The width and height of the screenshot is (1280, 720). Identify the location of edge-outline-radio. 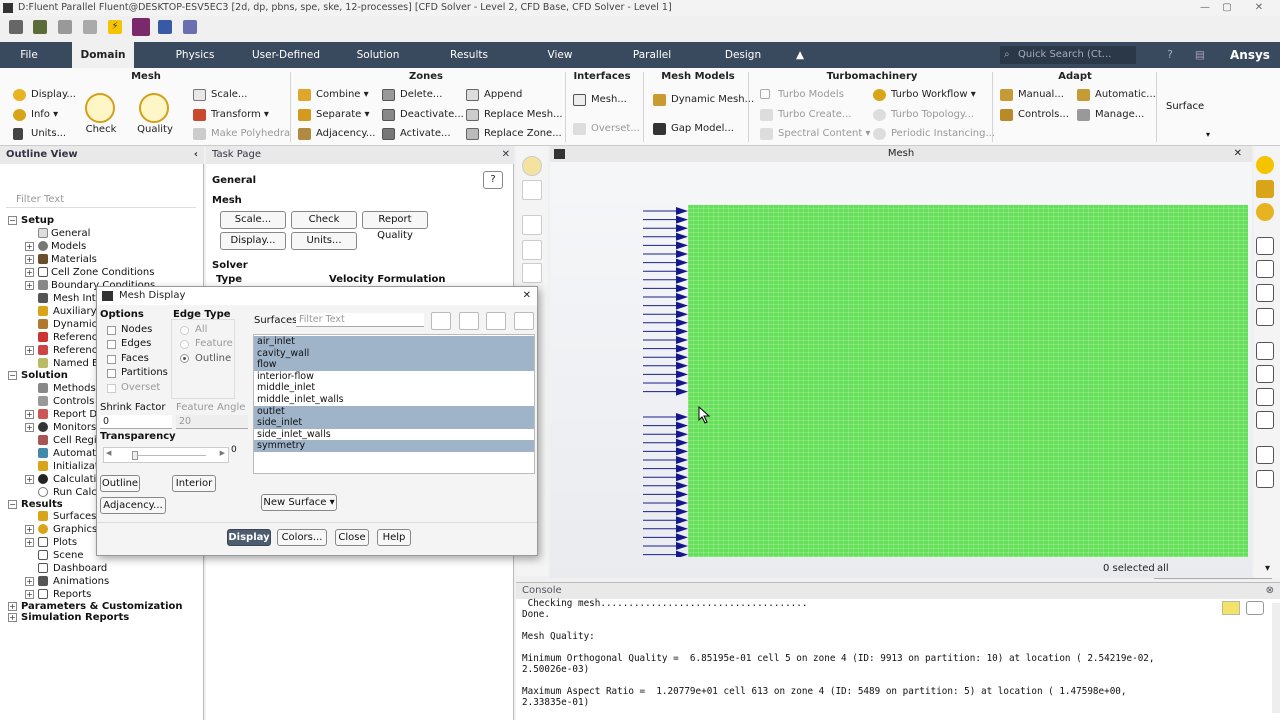
(184, 358).